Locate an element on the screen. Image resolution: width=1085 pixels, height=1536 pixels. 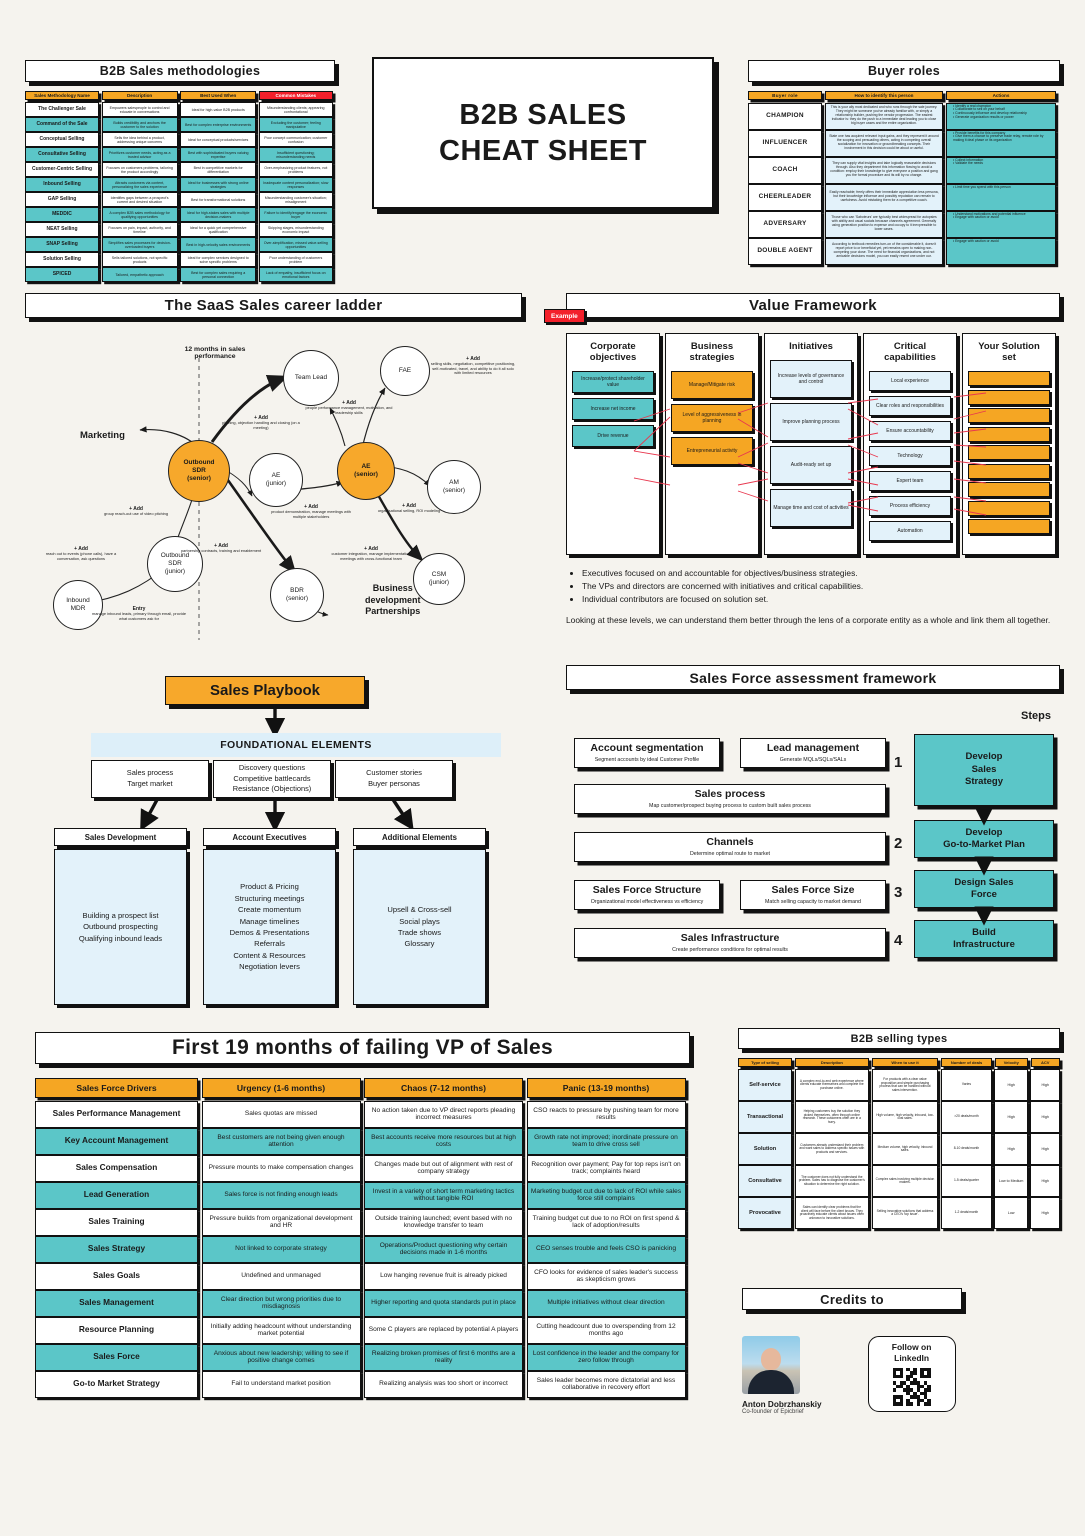
cell-actions: • Limit time you spend with this person is located at coordinates (1001, 197).